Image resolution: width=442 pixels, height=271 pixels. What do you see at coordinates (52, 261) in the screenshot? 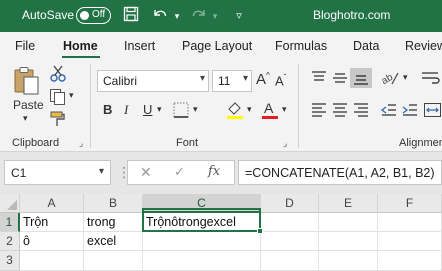
I see `cell-a3` at bounding box center [52, 261].